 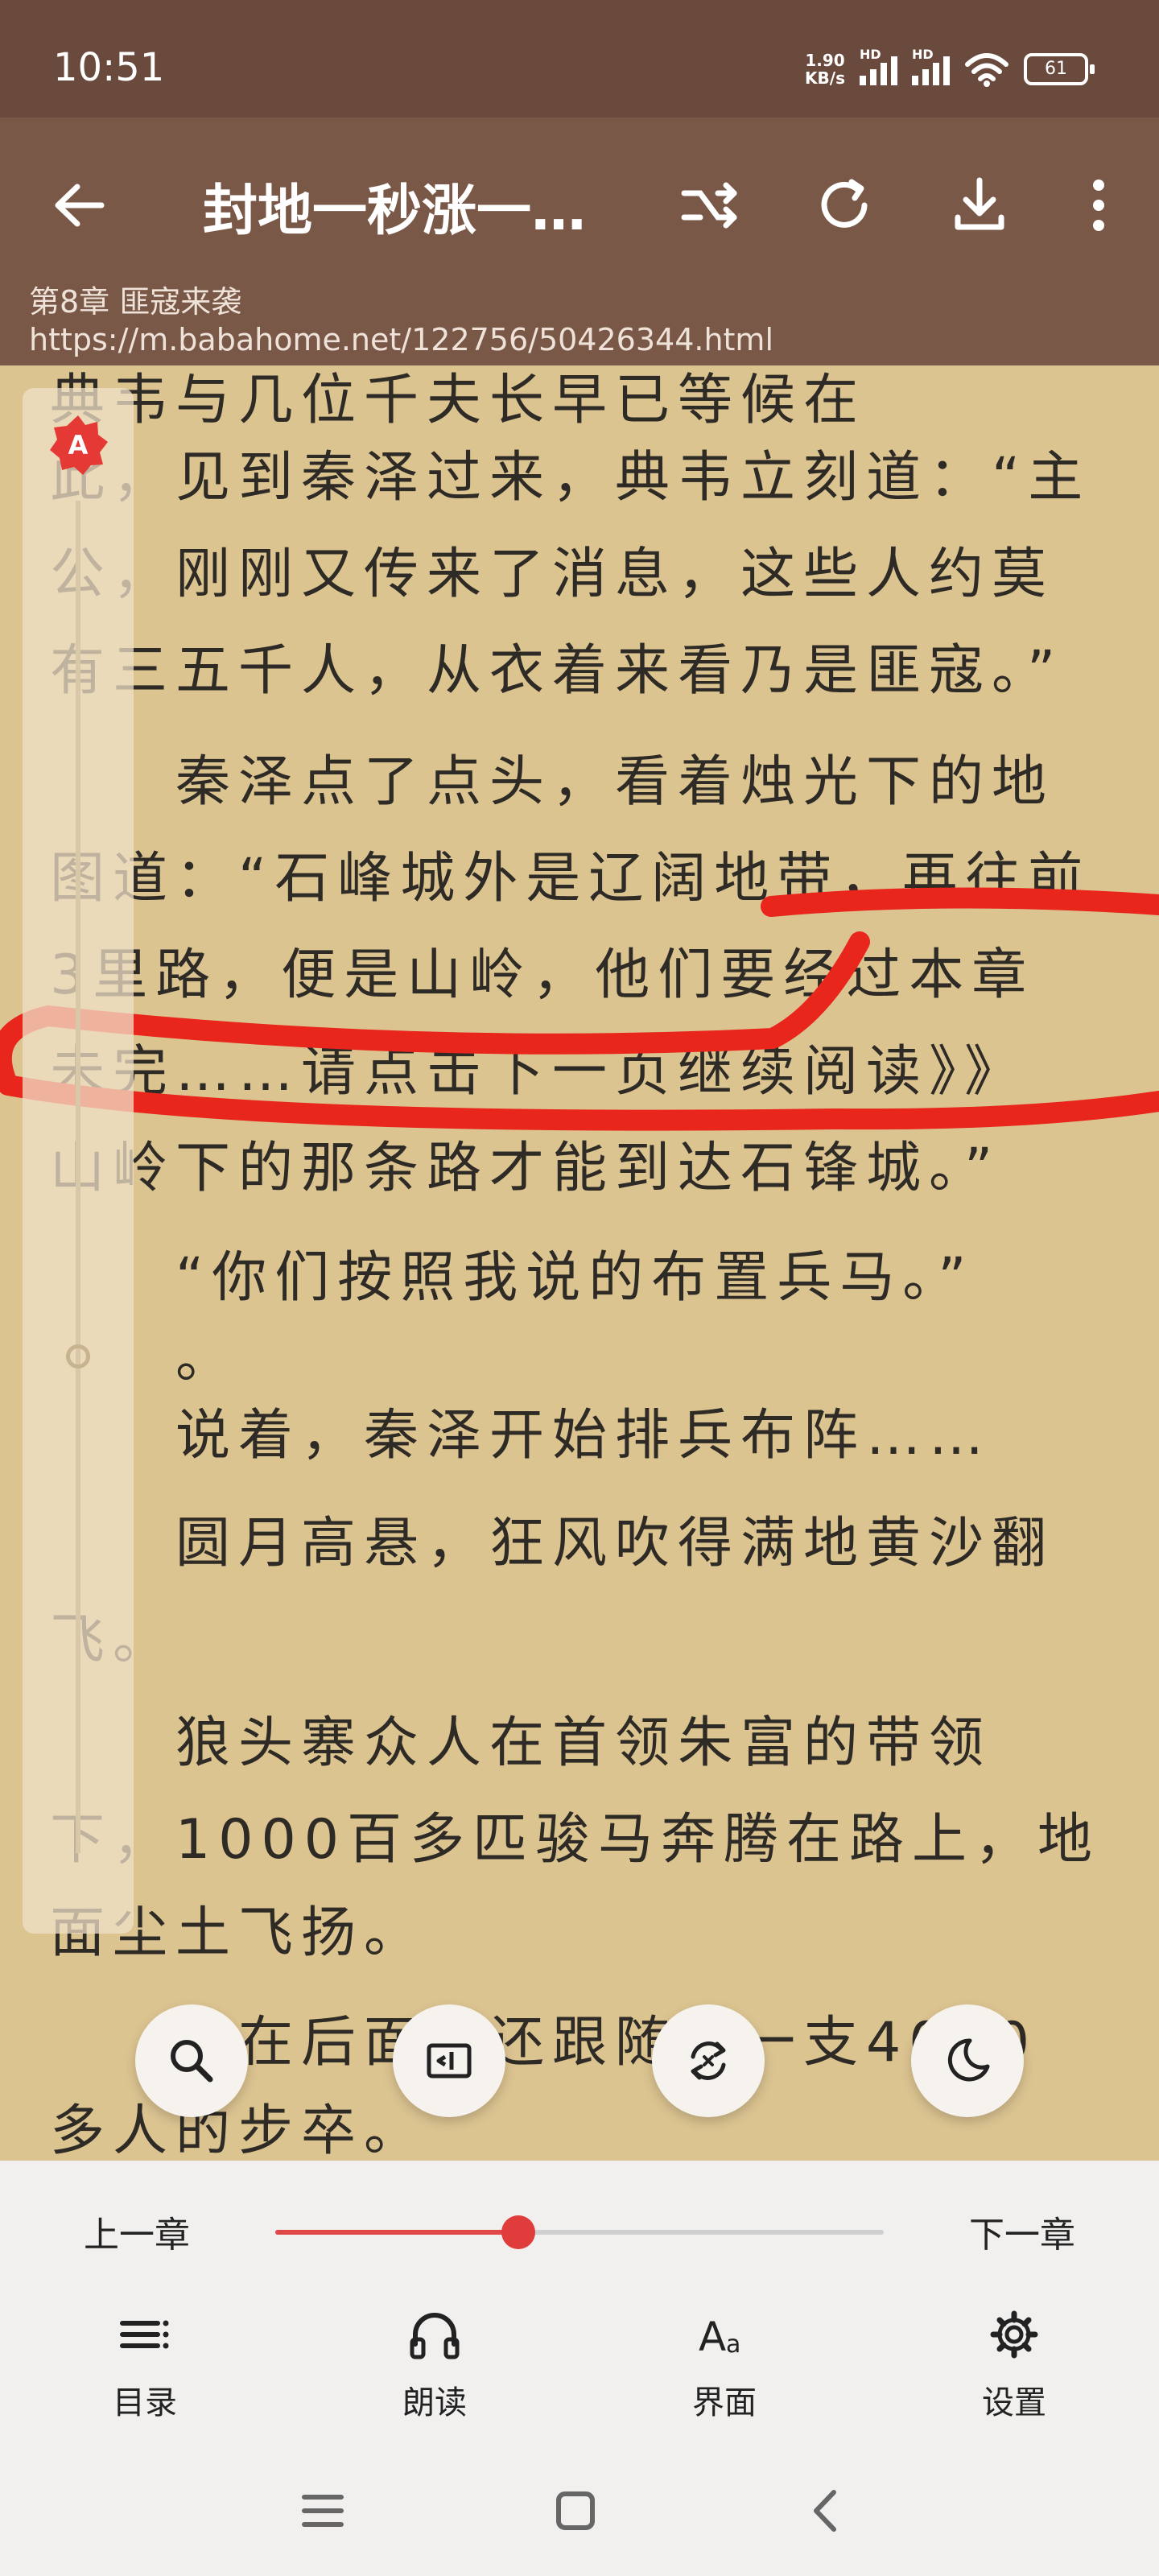 I want to click on text-line: 圆月高悬，狂风吹得满地黄沙翻, so click(x=552, y=1543).